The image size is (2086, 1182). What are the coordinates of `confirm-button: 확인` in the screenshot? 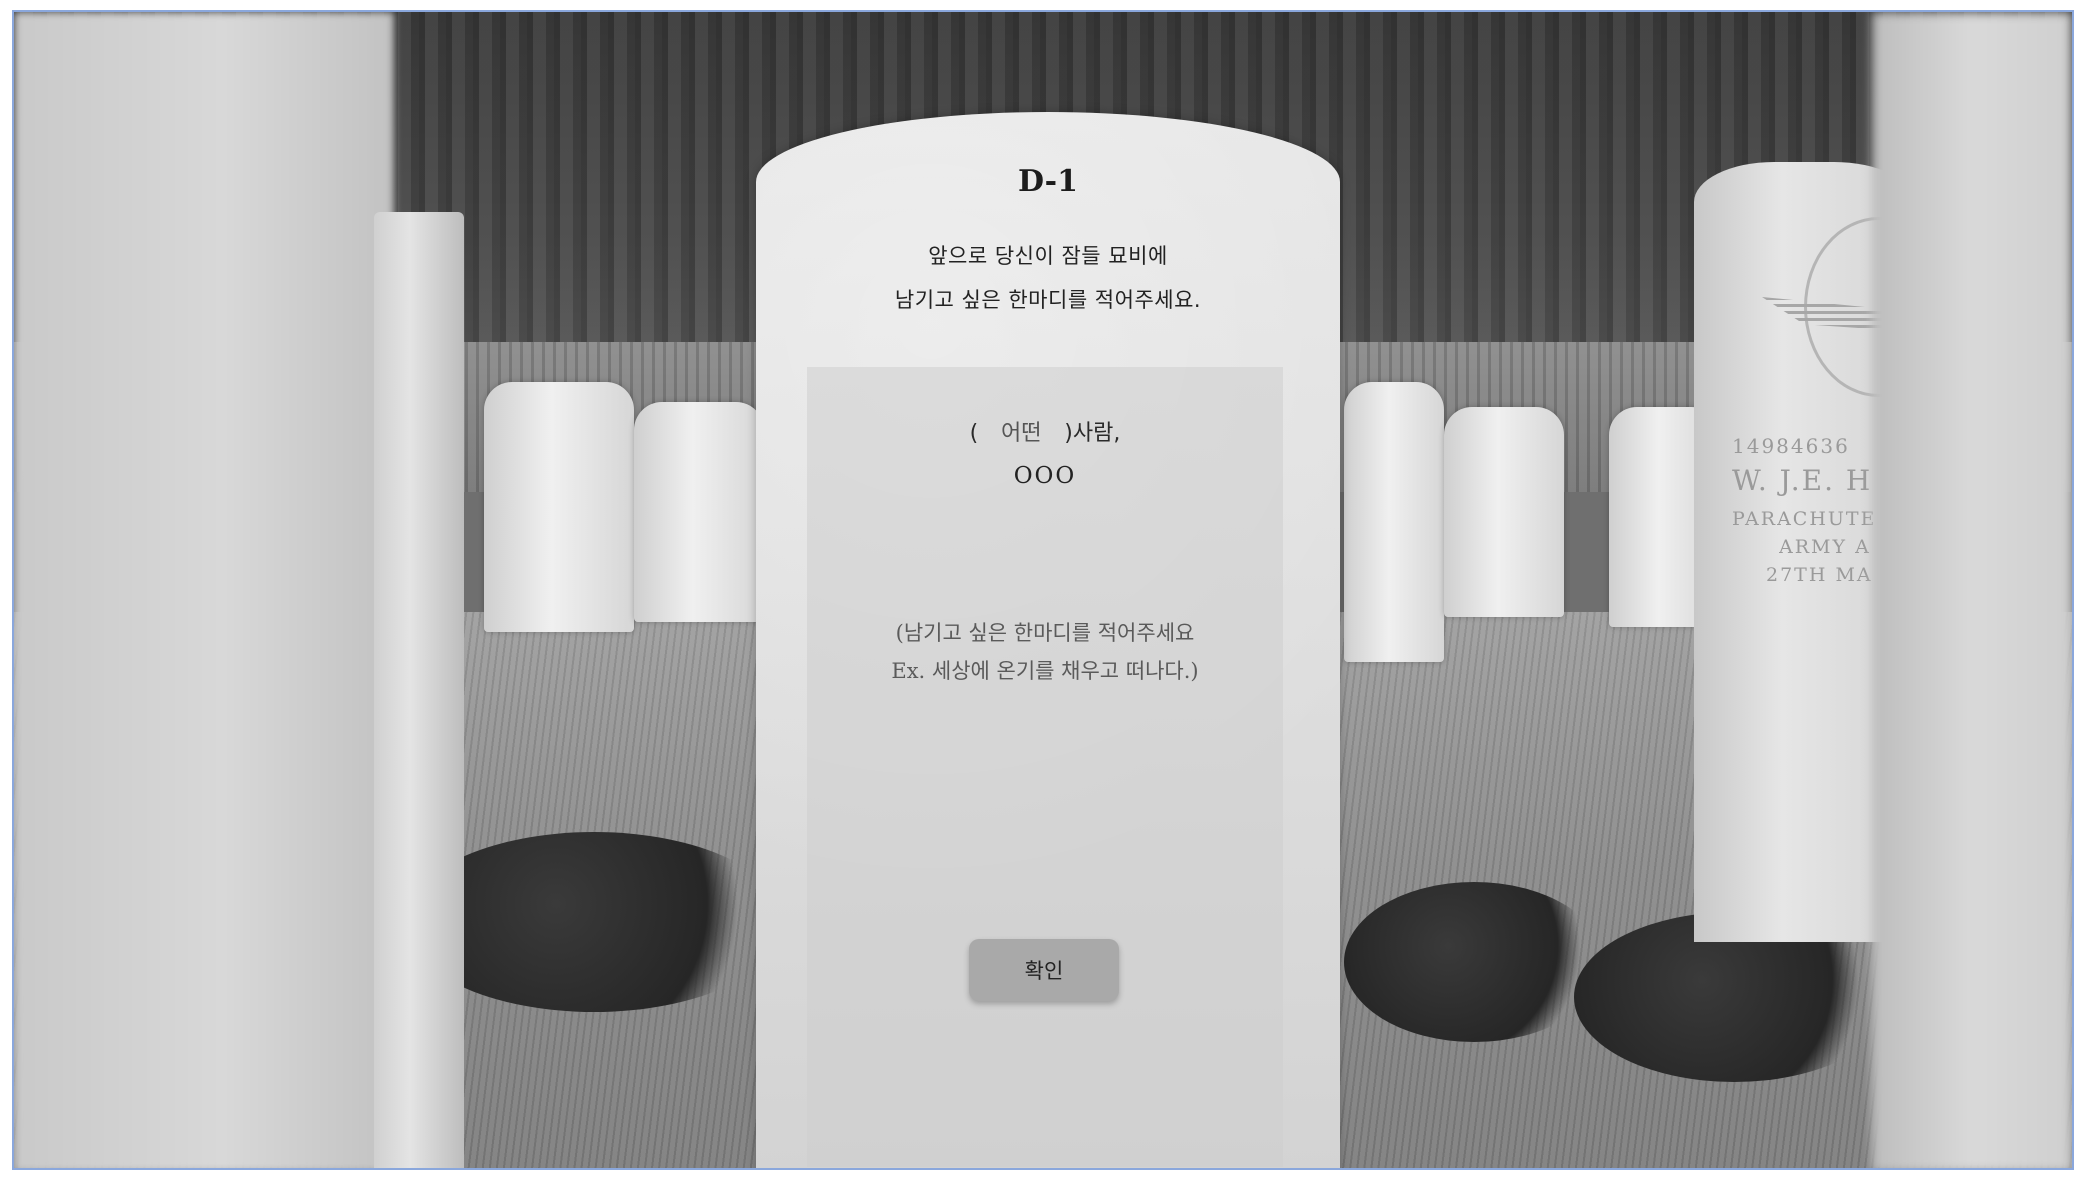 It's located at (1044, 970).